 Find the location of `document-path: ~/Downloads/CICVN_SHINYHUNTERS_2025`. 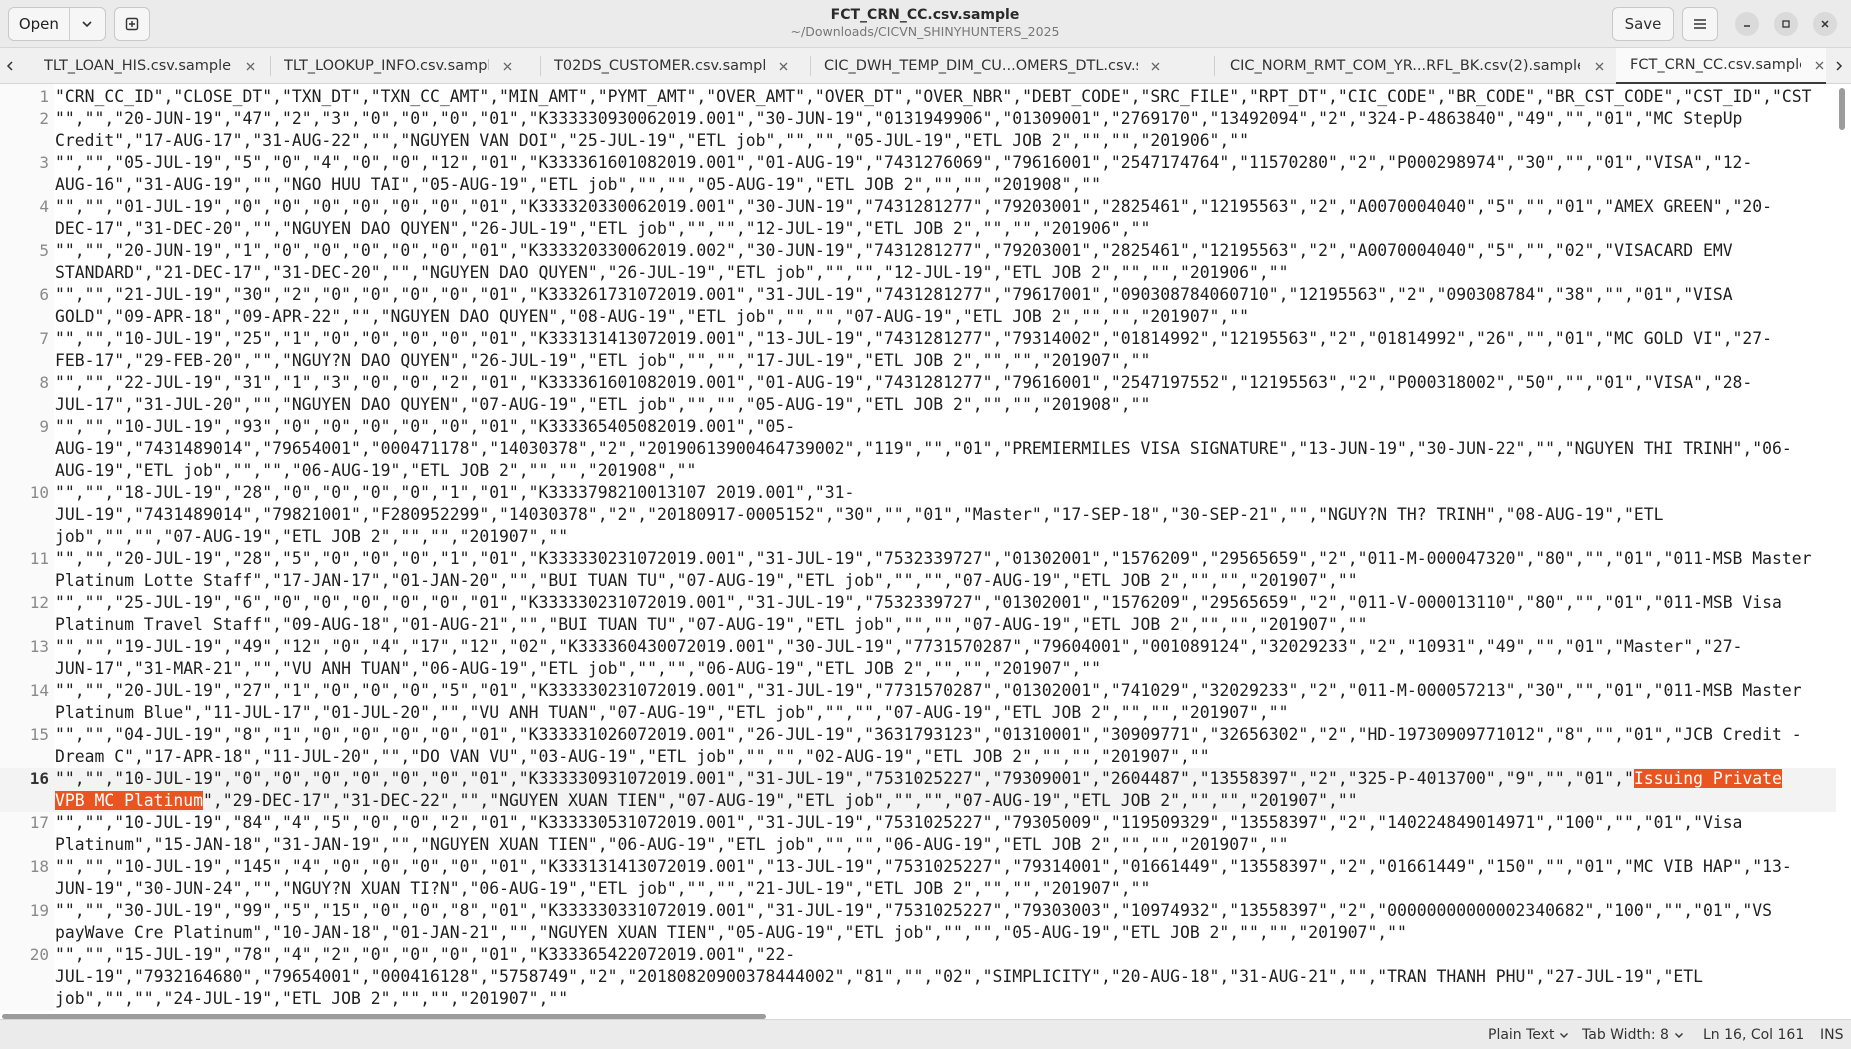

document-path: ~/Downloads/CICVN_SHINYHUNTERS_2025 is located at coordinates (925, 31).